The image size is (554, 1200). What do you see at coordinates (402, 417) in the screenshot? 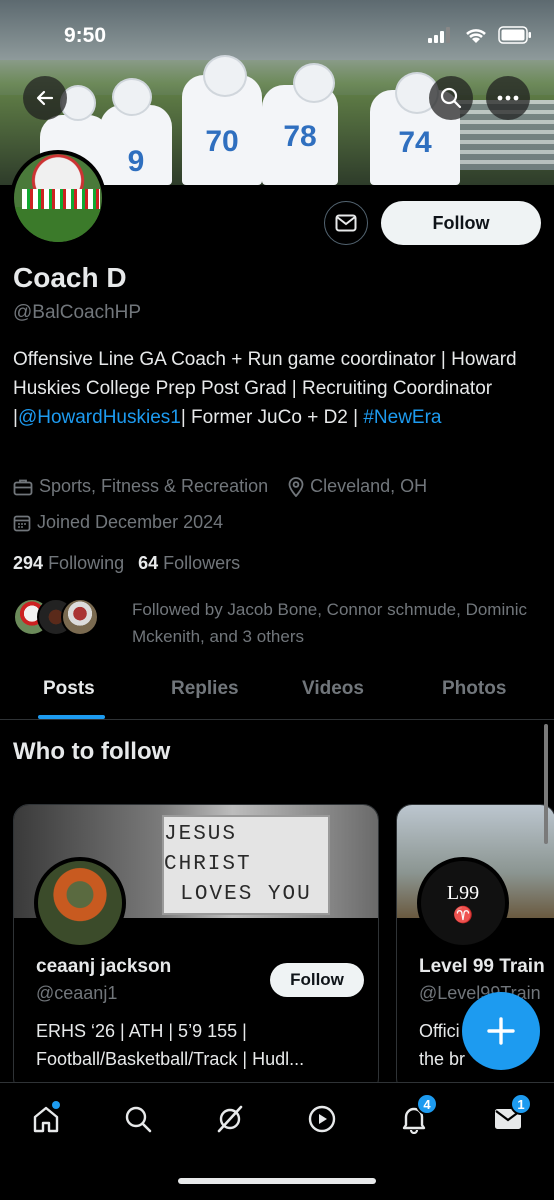
I see `bio-hashtag-link: #NewEra` at bounding box center [402, 417].